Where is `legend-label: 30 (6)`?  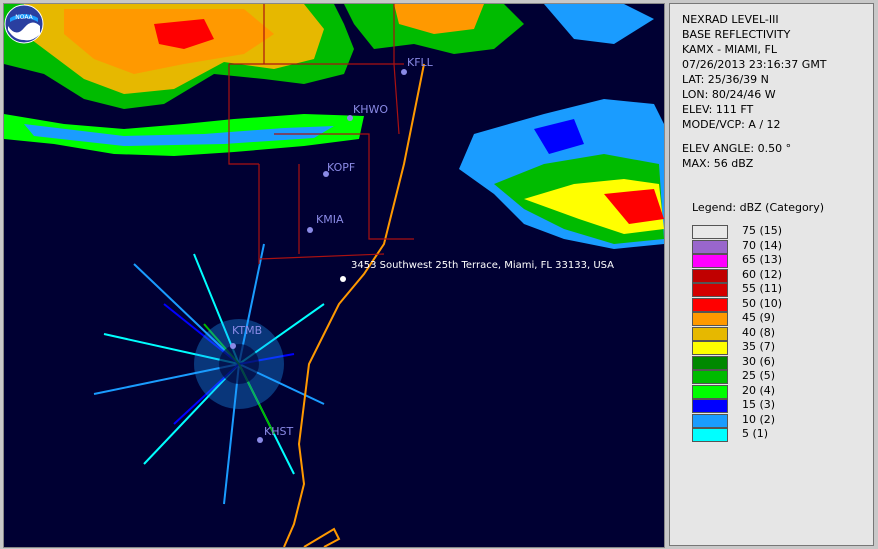 legend-label: 30 (6) is located at coordinates (759, 361).